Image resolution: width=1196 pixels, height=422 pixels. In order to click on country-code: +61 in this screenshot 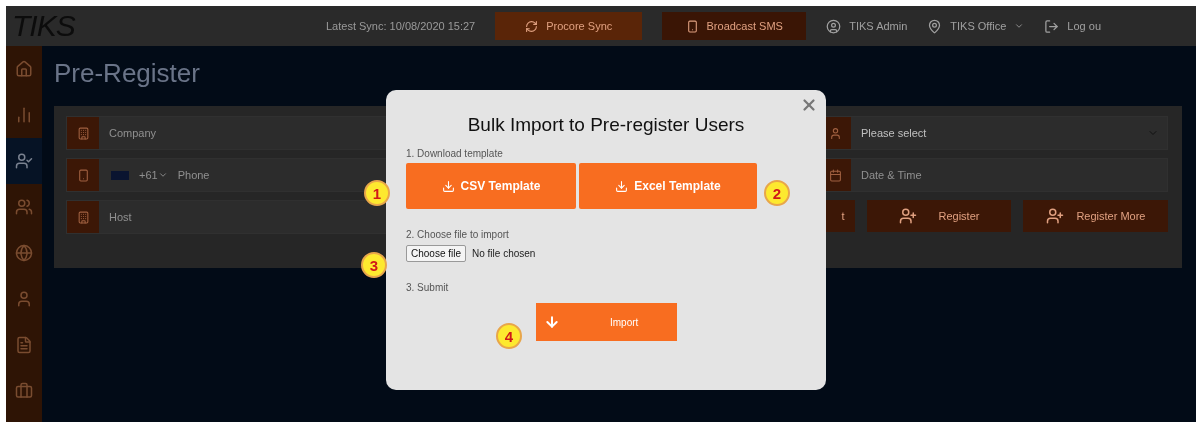, I will do `click(148, 175)`.